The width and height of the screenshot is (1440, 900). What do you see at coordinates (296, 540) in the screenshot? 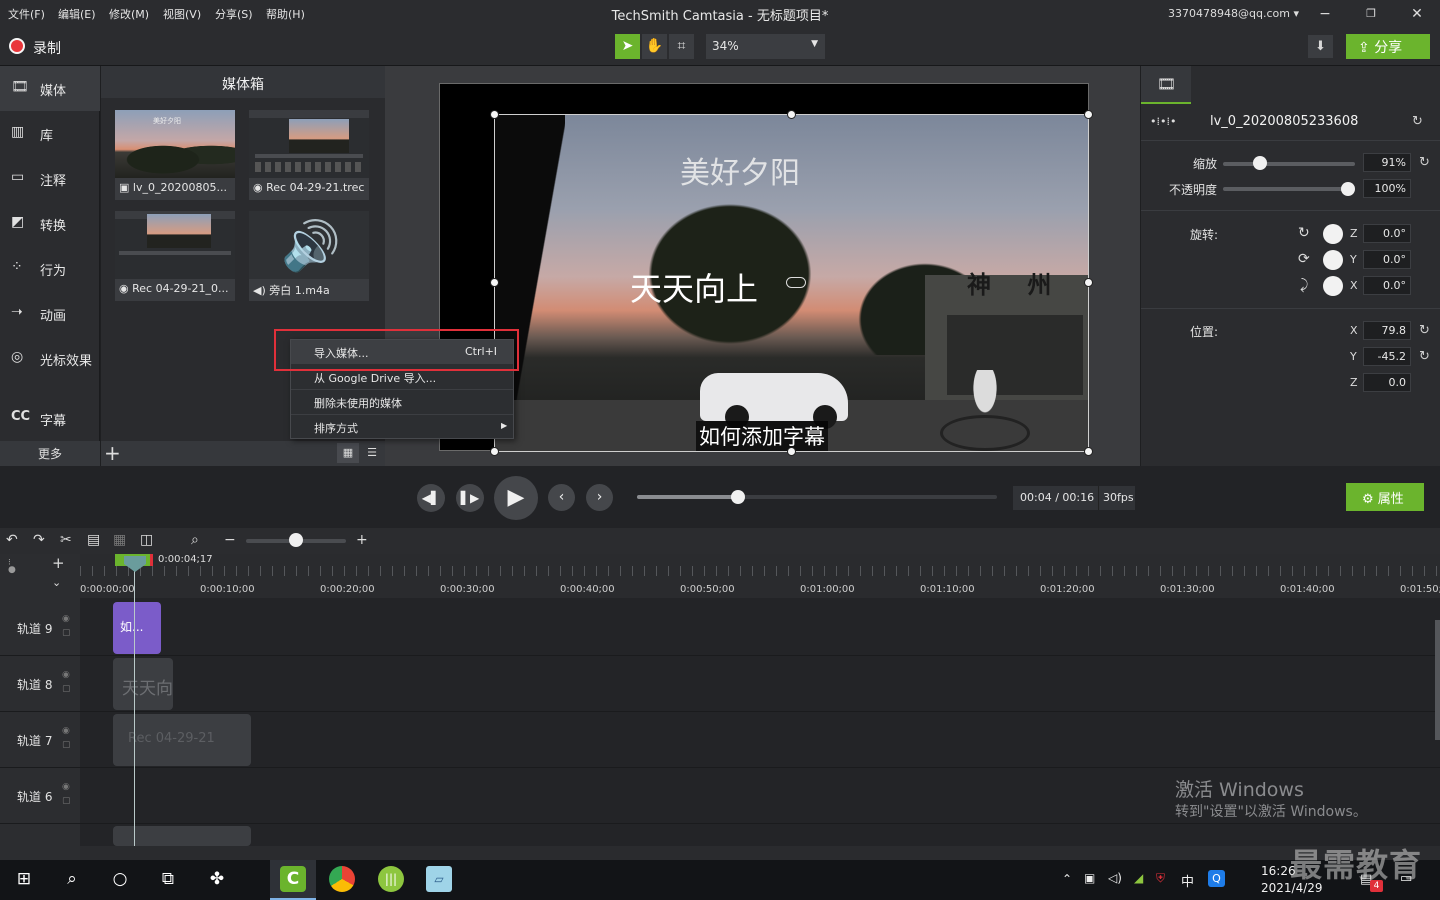
I see `timeline-zoom-knob` at bounding box center [296, 540].